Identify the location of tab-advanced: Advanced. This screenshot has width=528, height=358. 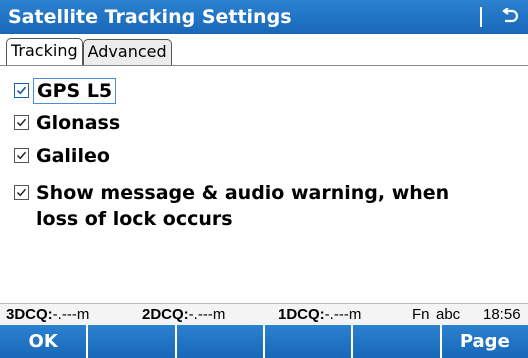
(127, 52).